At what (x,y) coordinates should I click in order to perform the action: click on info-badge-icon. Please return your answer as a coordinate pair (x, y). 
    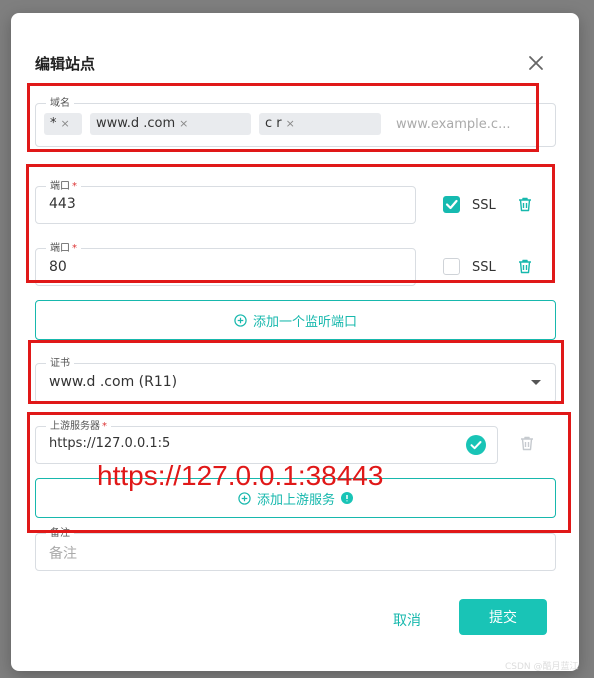
    Looking at the image, I should click on (347, 498).